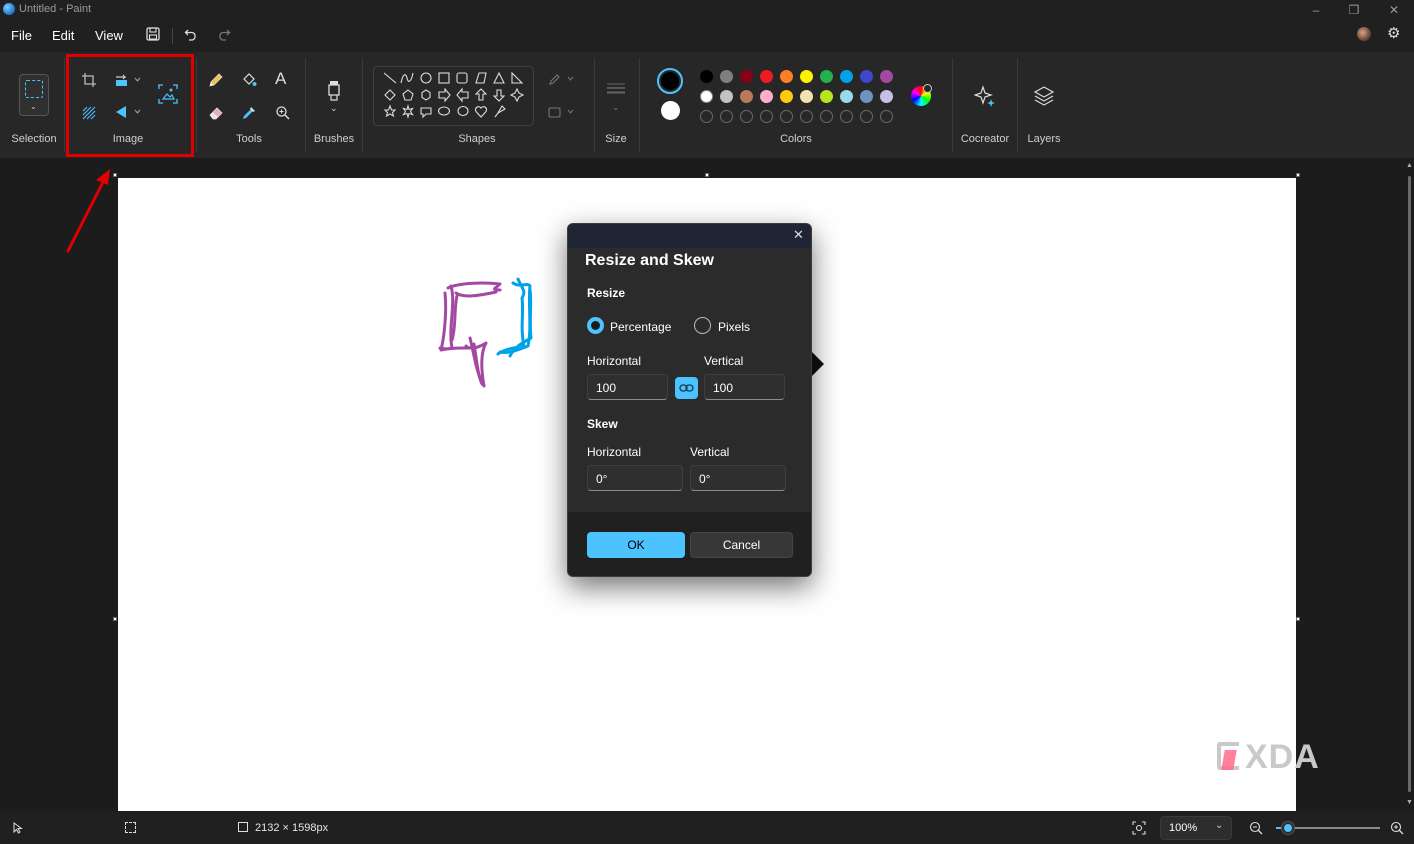 Image resolution: width=1414 pixels, height=844 pixels. Describe the element at coordinates (702, 325) in the screenshot. I see `pixels-radio` at that location.